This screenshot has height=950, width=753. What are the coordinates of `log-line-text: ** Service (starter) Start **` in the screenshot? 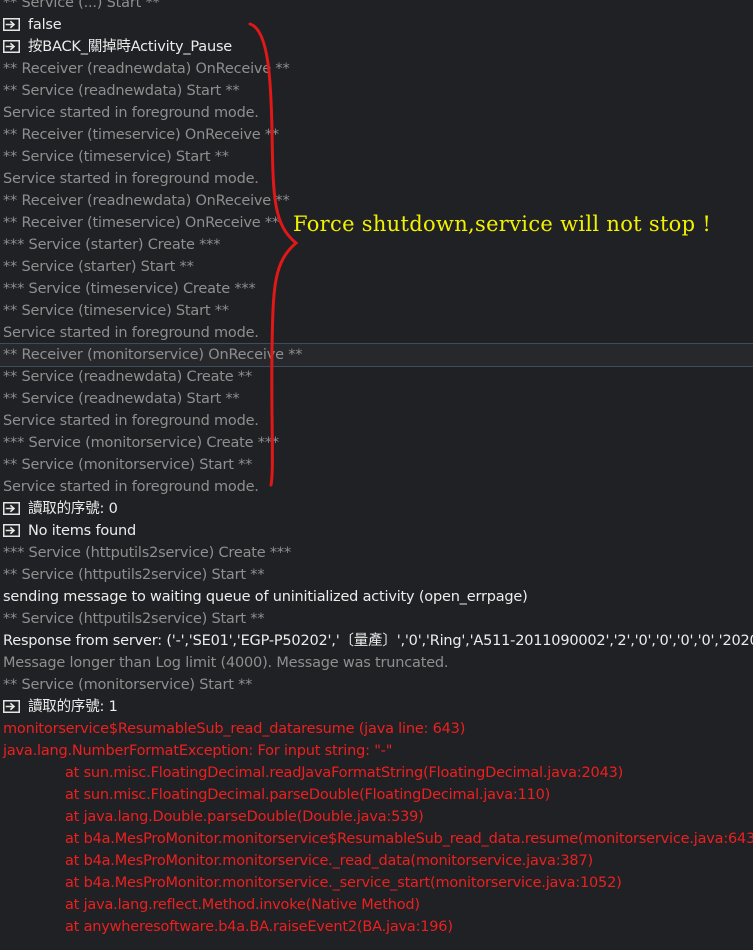 It's located at (98, 267).